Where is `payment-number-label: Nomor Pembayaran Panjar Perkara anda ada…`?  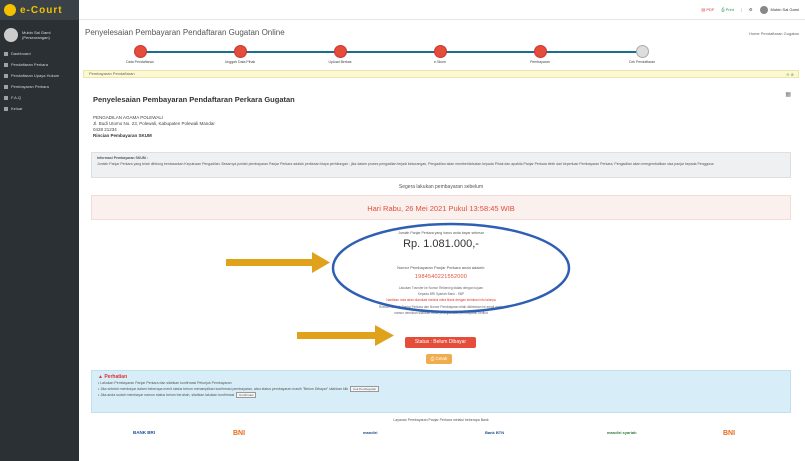 payment-number-label: Nomor Pembayaran Panjar Perkara anda ada… is located at coordinates (441, 267).